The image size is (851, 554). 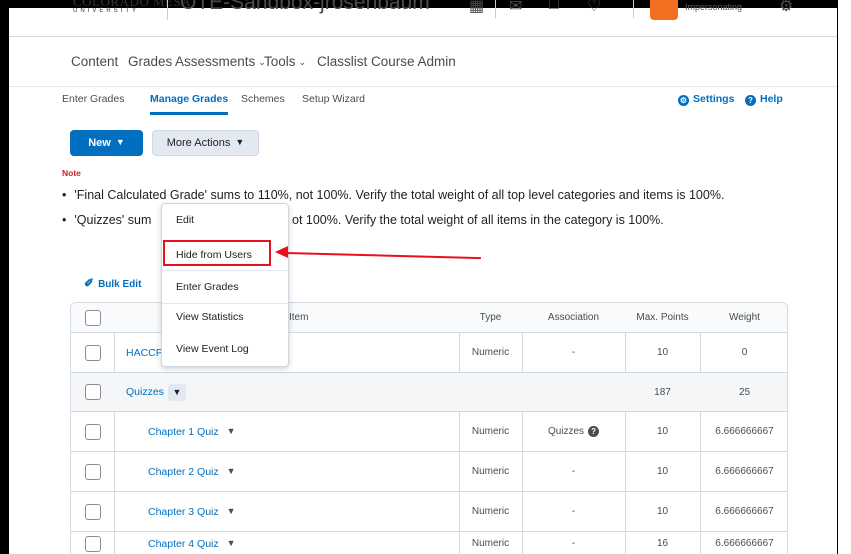 What do you see at coordinates (554, 7) in the screenshot?
I see `subscription-alerts-icon: □` at bounding box center [554, 7].